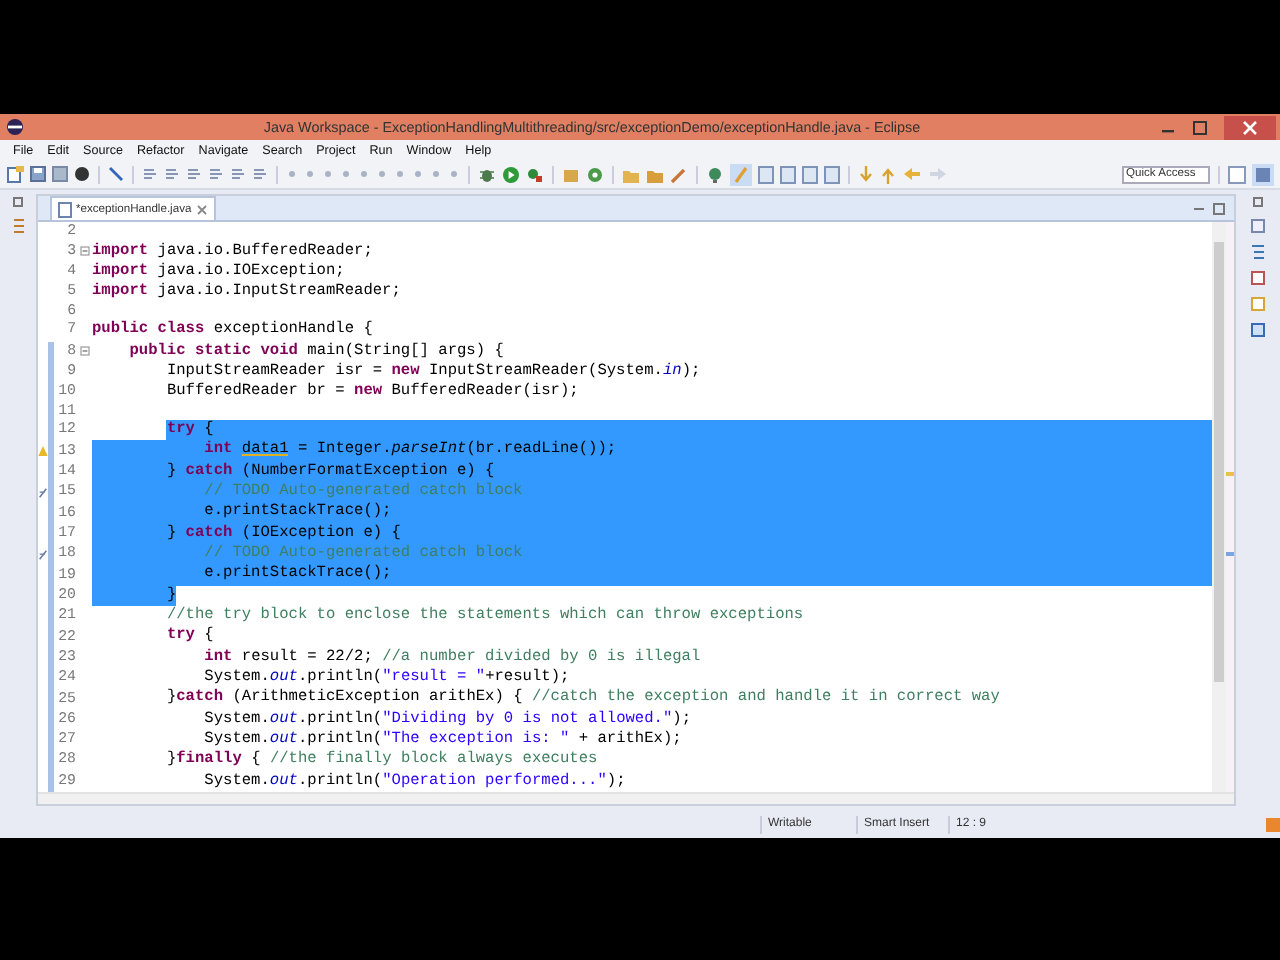 Image resolution: width=1280 pixels, height=960 pixels. What do you see at coordinates (679, 174) in the screenshot?
I see `pencil-icon` at bounding box center [679, 174].